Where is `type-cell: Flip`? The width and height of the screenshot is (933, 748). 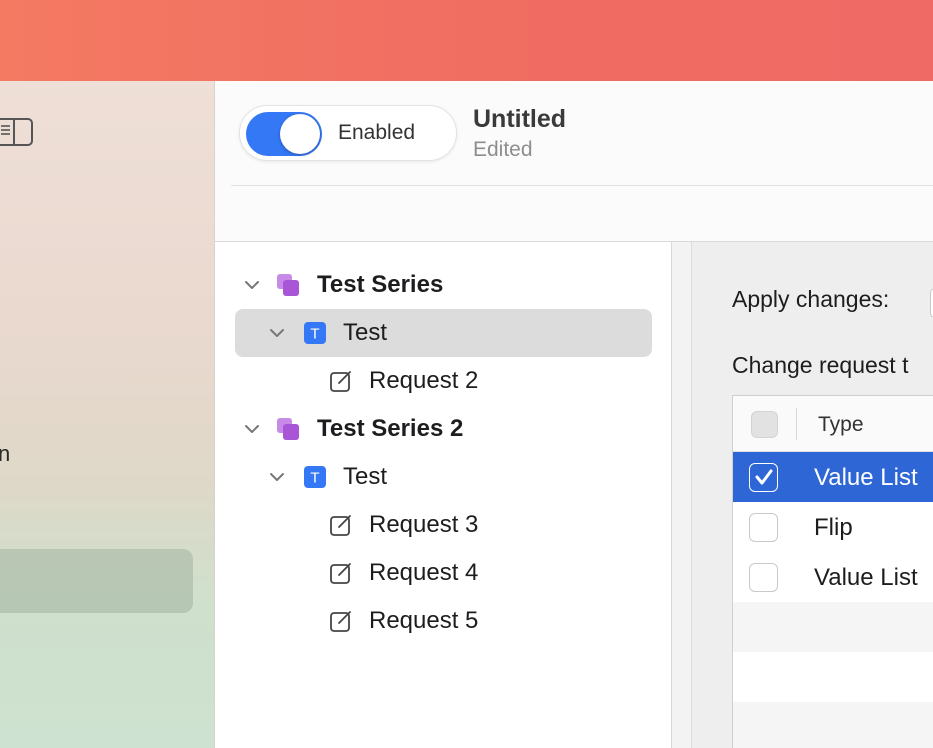
type-cell: Flip is located at coordinates (833, 527).